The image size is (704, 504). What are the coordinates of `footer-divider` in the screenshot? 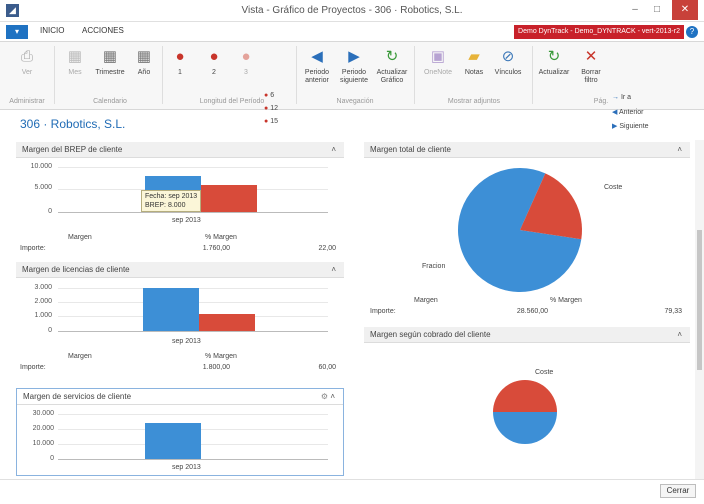 It's located at (352, 479).